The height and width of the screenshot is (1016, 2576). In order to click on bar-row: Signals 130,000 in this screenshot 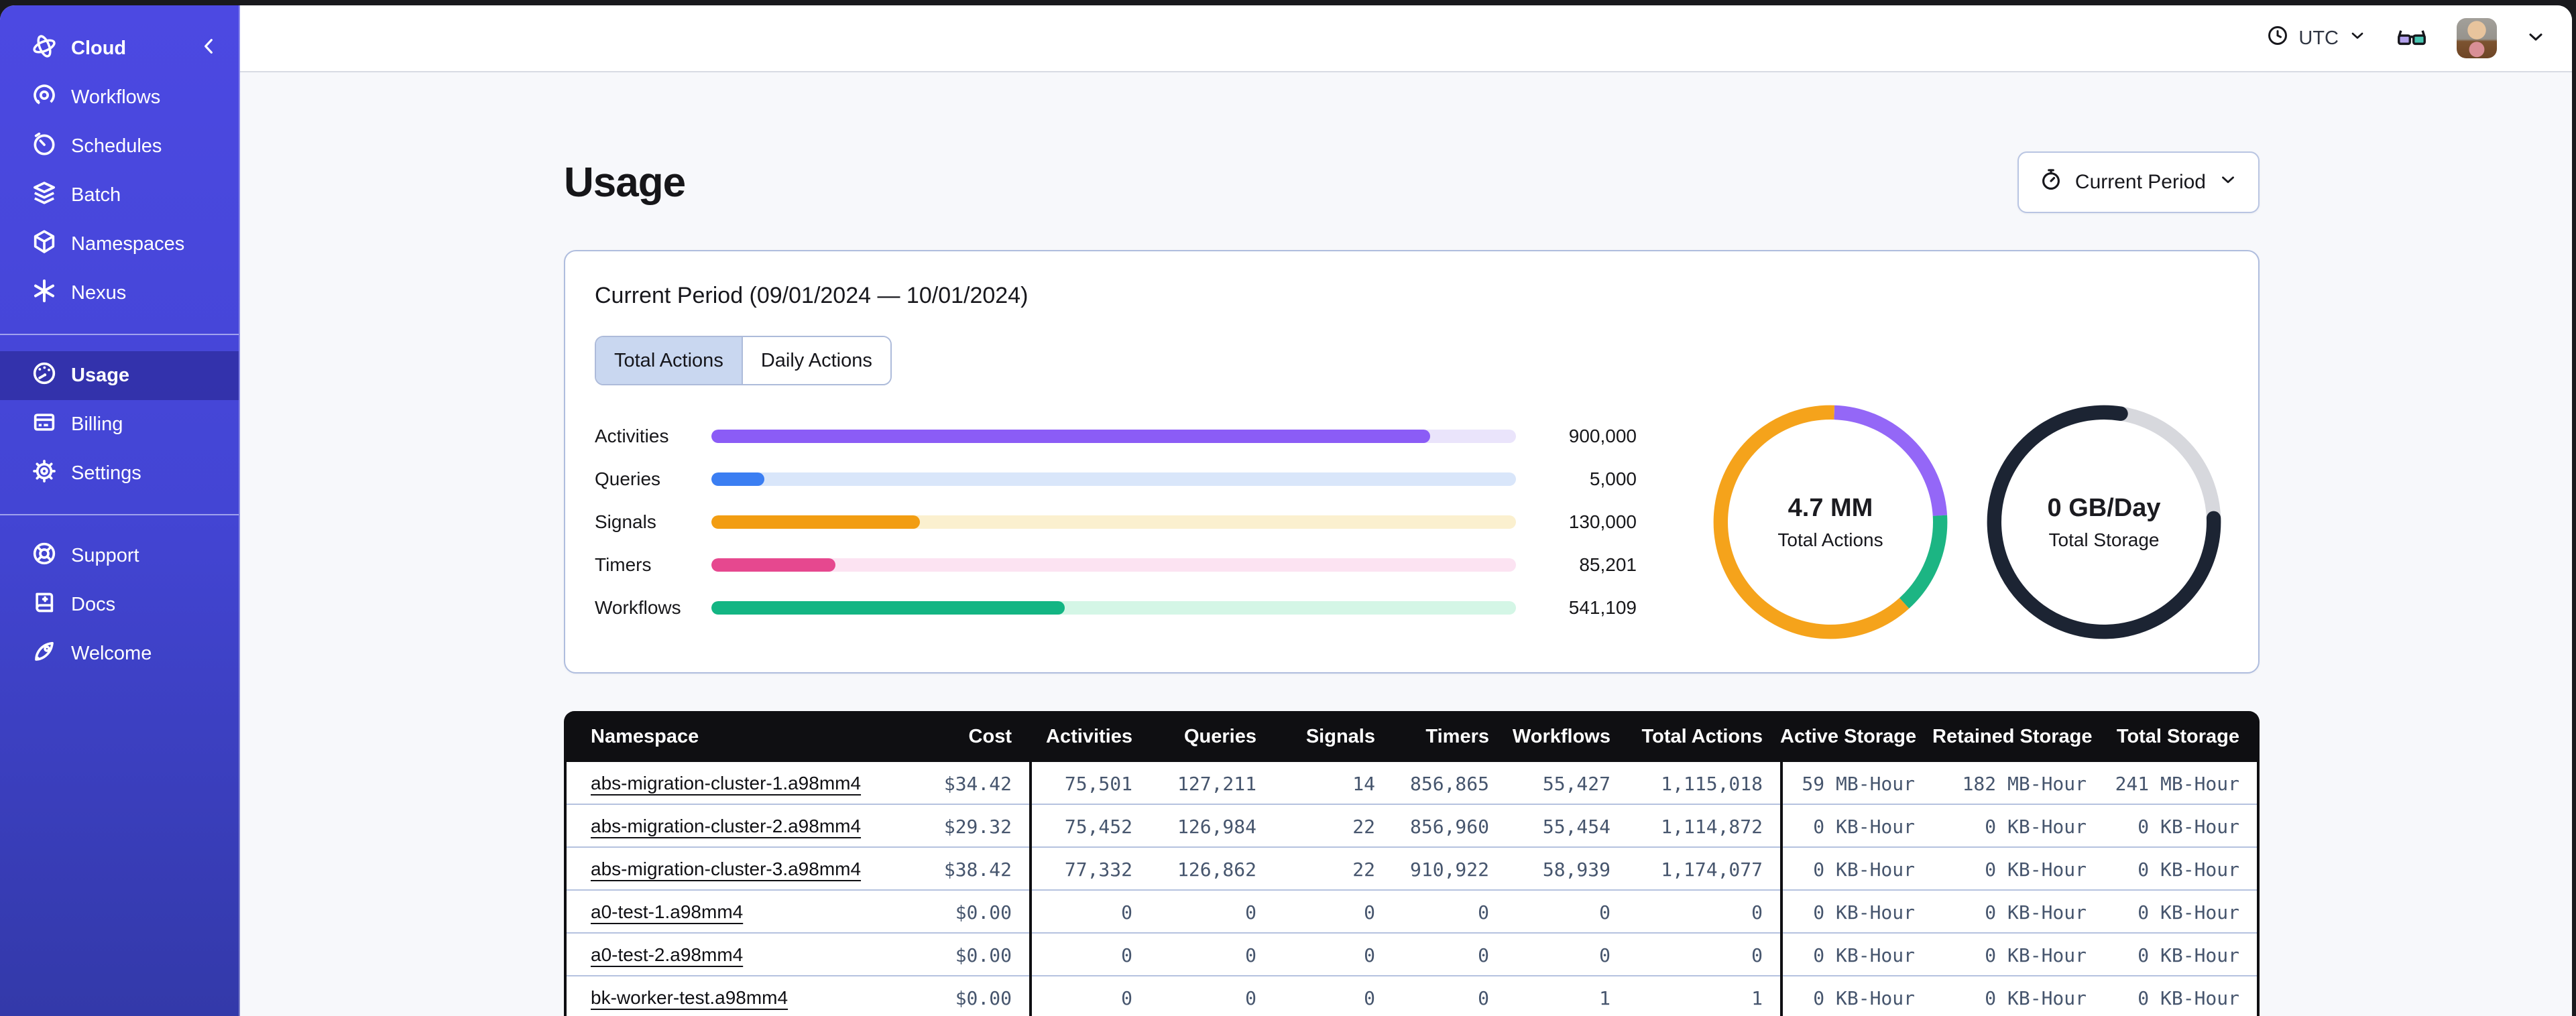, I will do `click(1116, 522)`.